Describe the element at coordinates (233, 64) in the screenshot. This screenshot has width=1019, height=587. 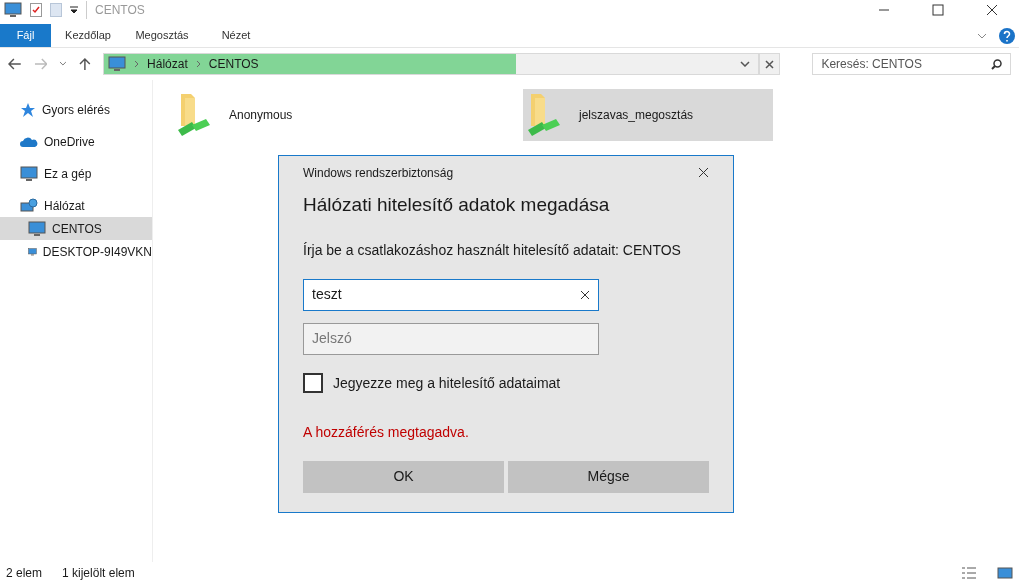
I see `breadcrumb: CENTOS` at that location.